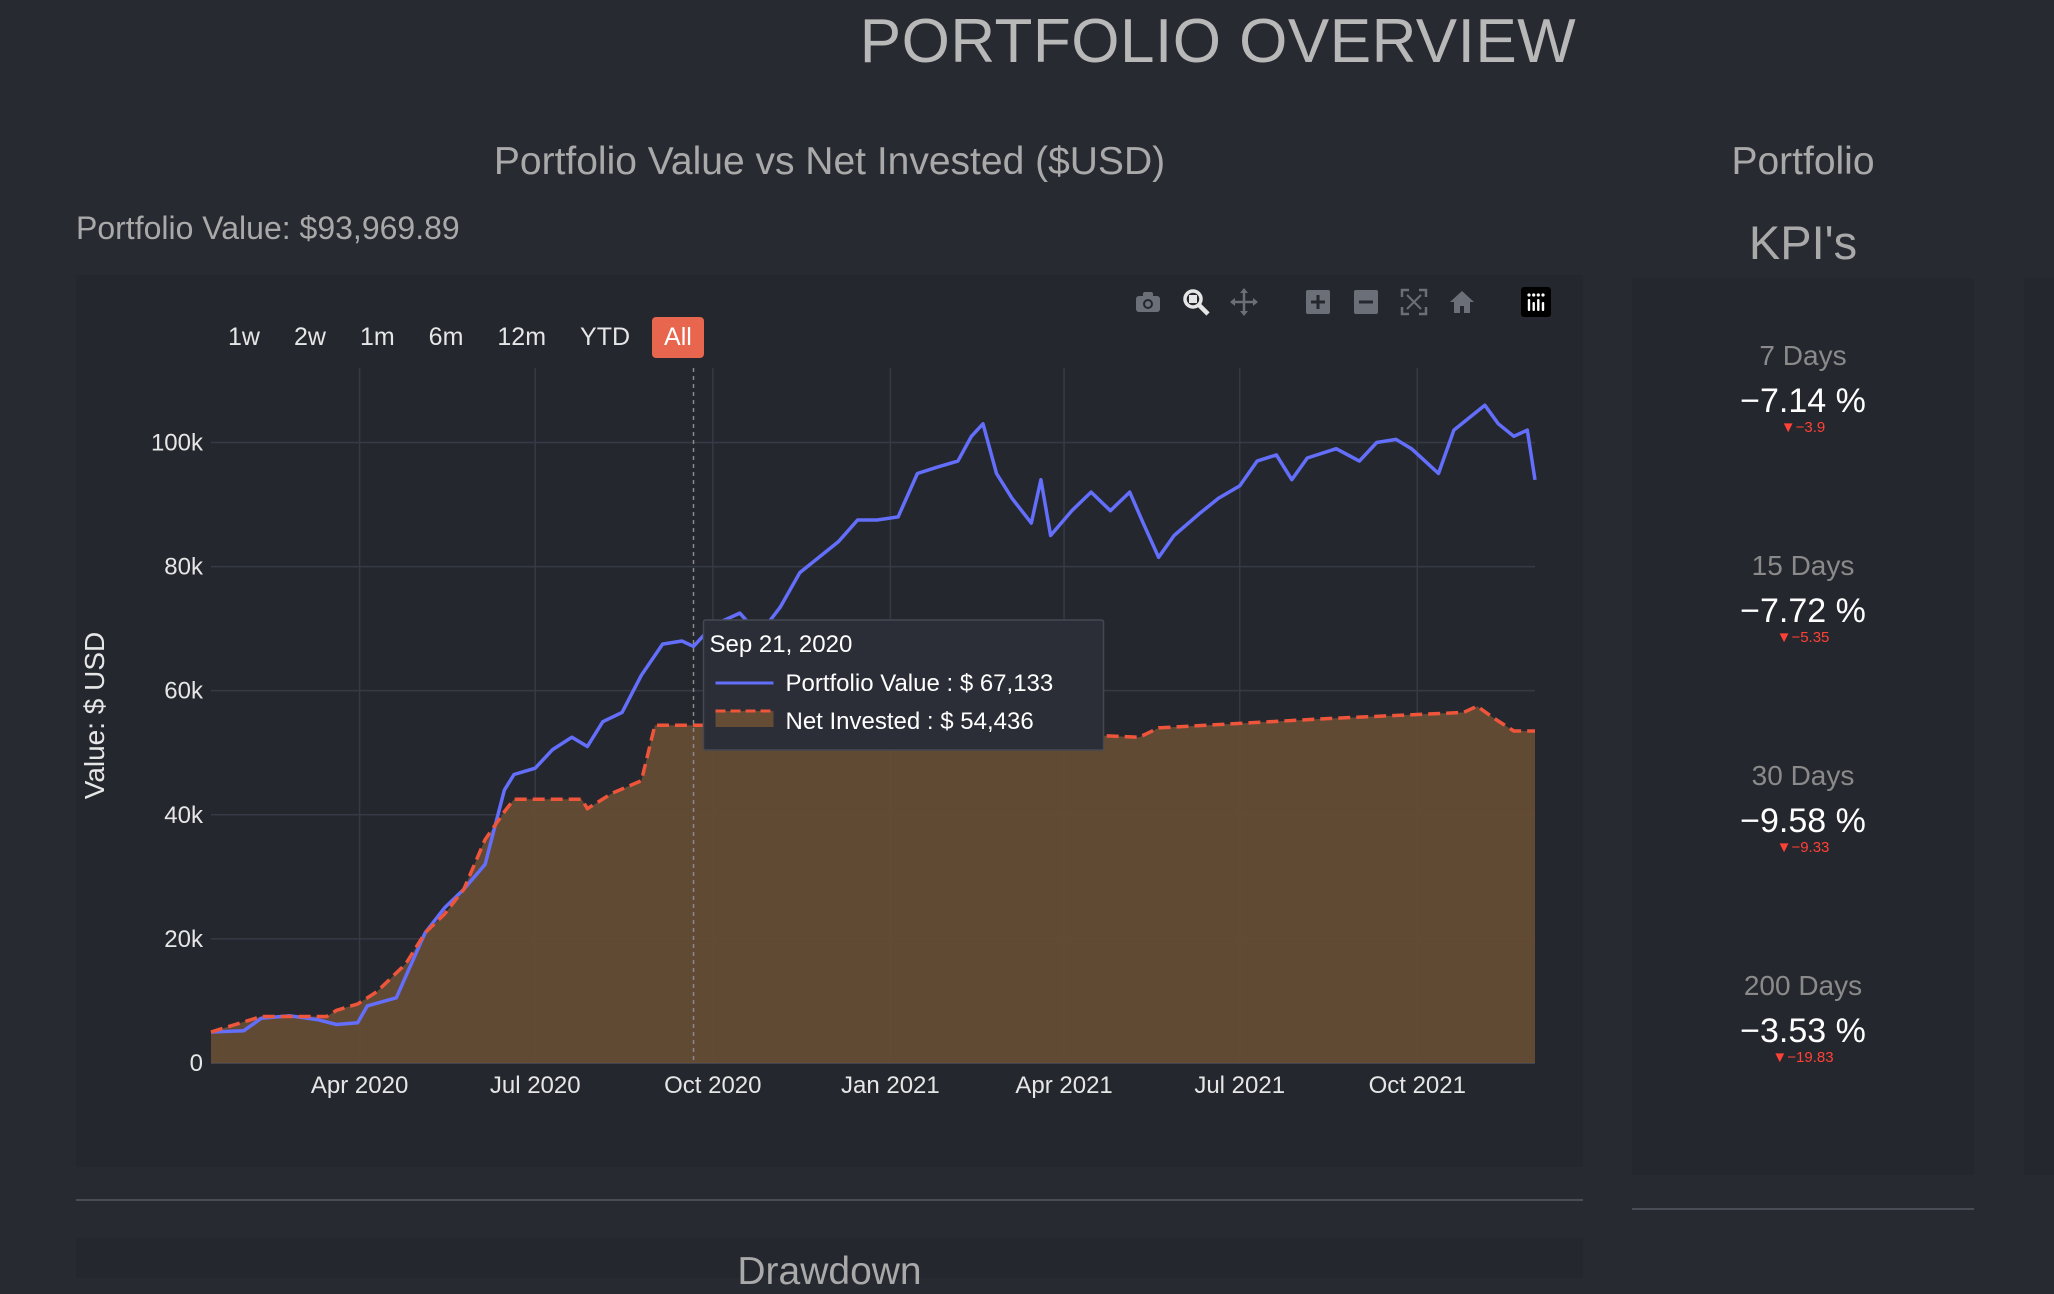  What do you see at coordinates (1803, 1031) in the screenshot?
I see `kpi-value: −3.53 %` at bounding box center [1803, 1031].